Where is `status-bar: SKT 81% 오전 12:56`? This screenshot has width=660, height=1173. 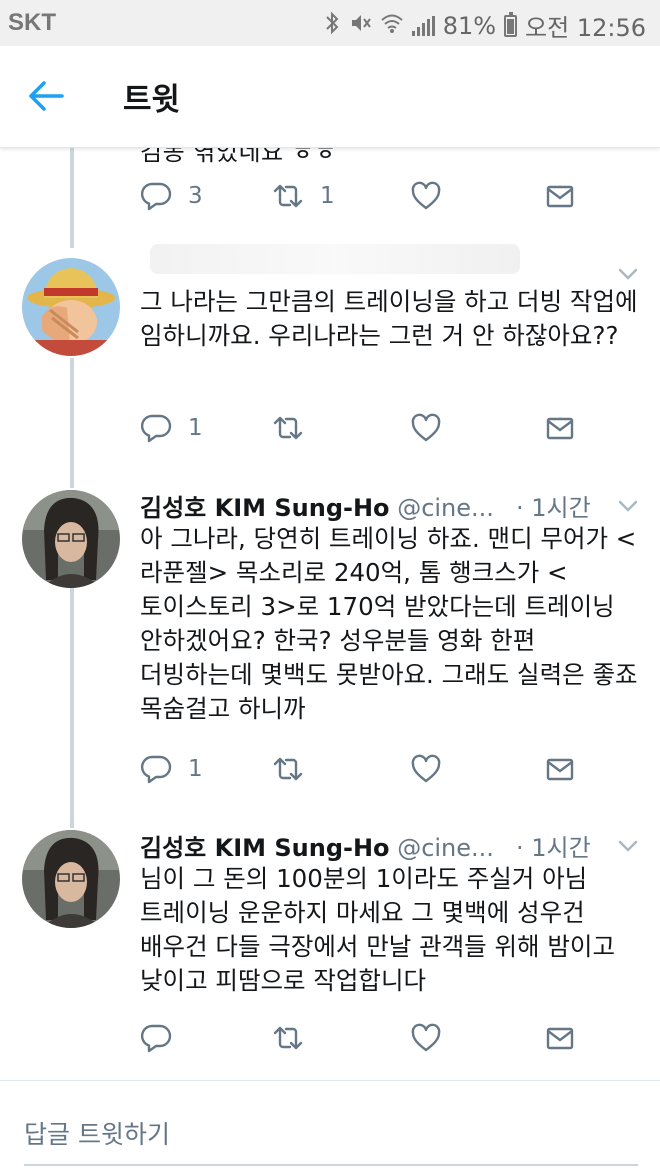 status-bar: SKT 81% 오전 12:56 is located at coordinates (330, 23).